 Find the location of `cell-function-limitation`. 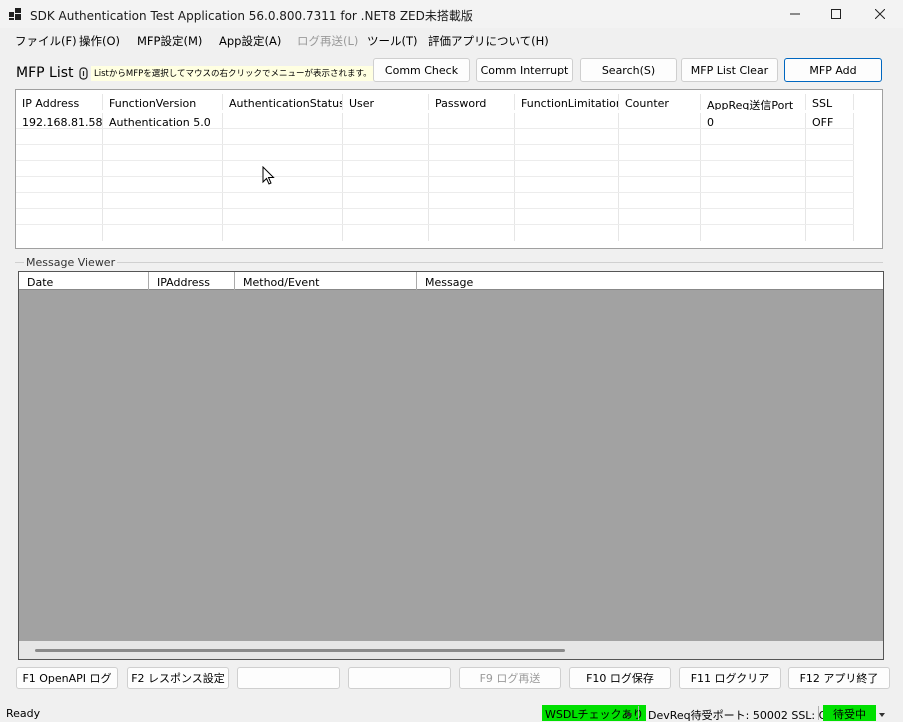

cell-function-limitation is located at coordinates (567, 120).